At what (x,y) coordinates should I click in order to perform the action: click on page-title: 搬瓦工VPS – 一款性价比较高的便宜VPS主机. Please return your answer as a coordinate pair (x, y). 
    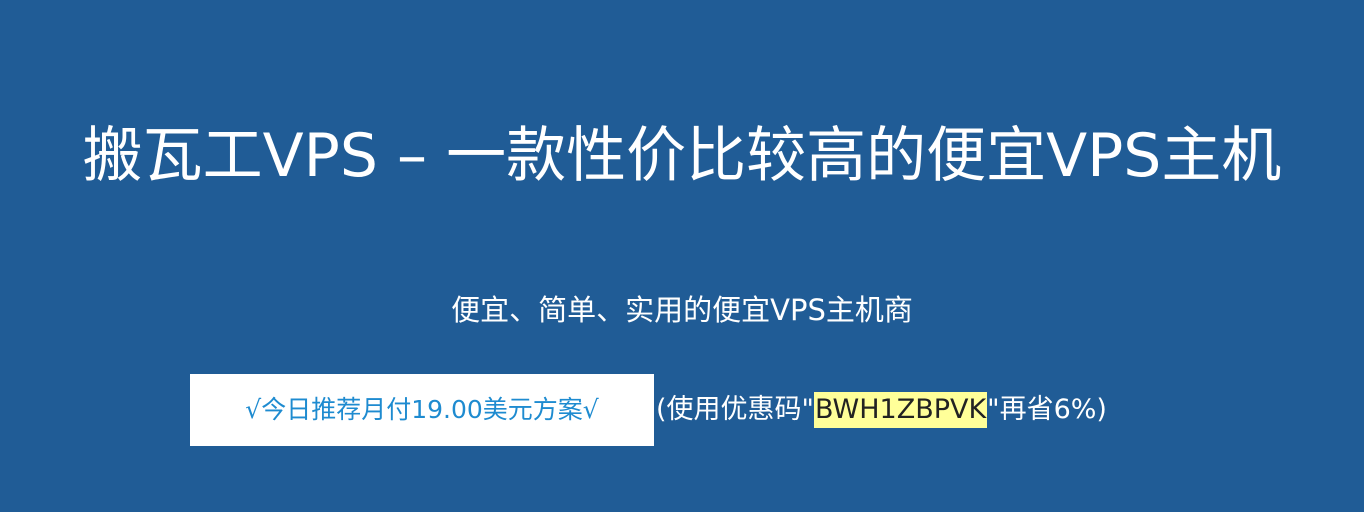
    Looking at the image, I should click on (682, 156).